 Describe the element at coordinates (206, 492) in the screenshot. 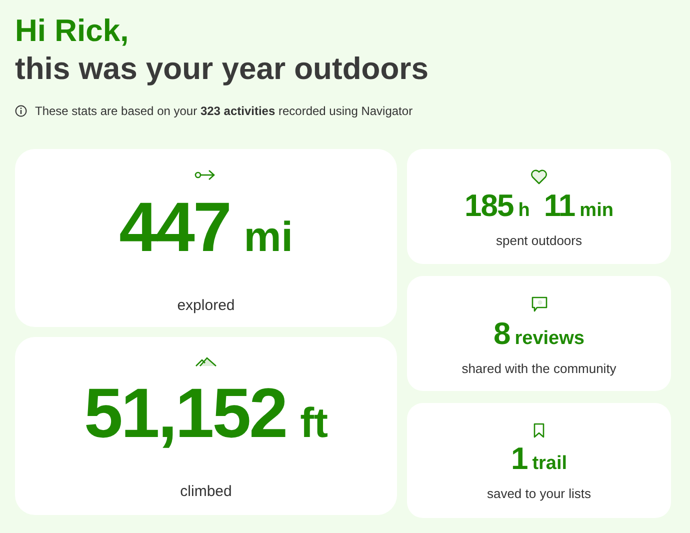

I see `stat-caption: climbed` at that location.